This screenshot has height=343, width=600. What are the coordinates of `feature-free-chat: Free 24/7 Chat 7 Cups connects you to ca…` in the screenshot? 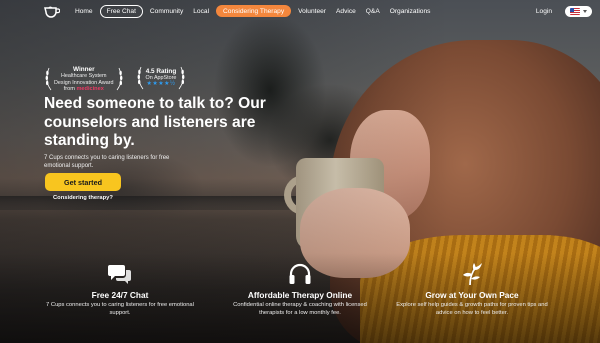 It's located at (120, 289).